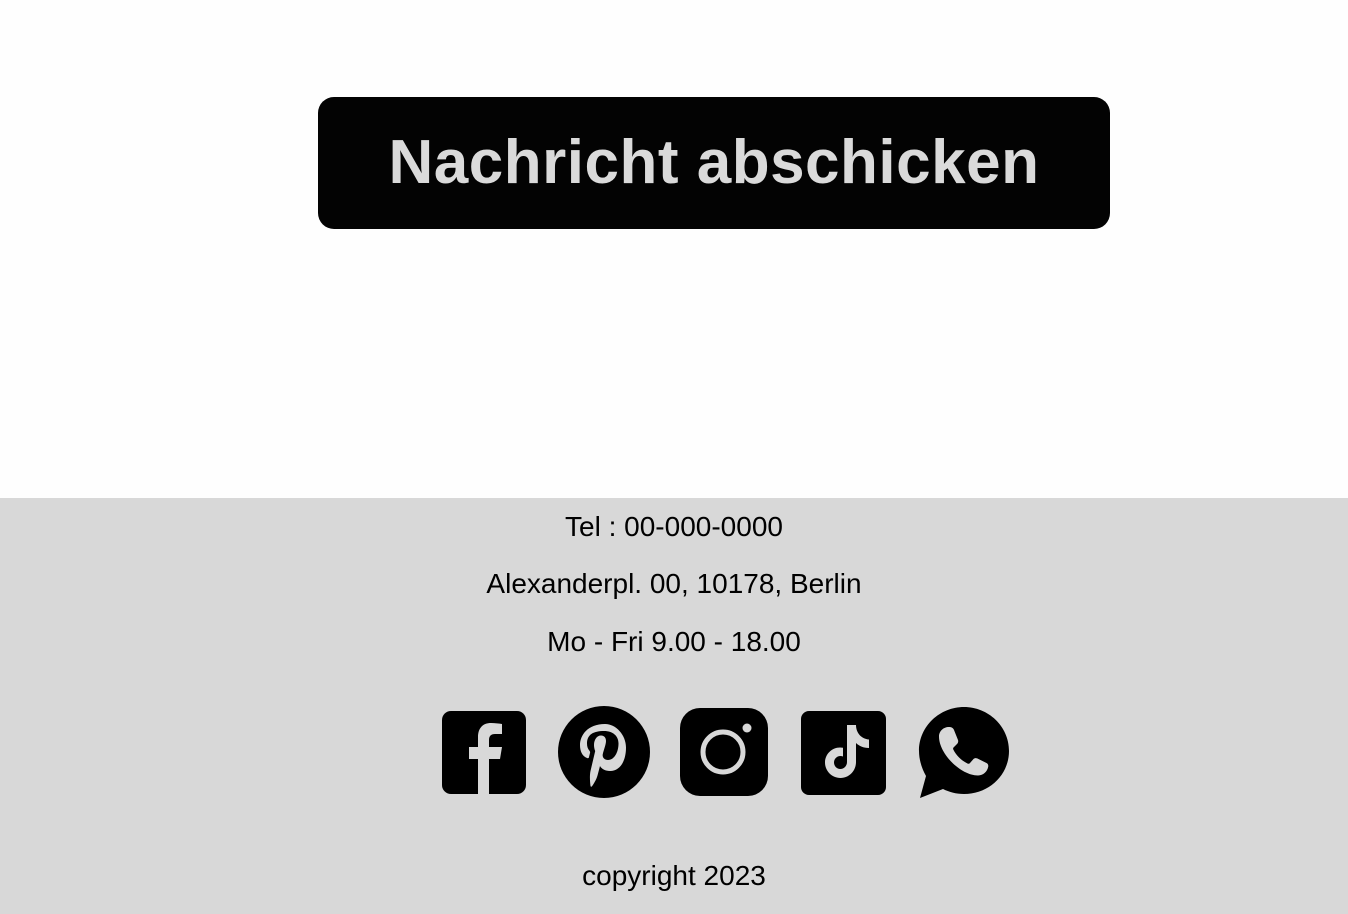 This screenshot has height=914, width=1348. I want to click on instagram-icon, so click(724, 750).